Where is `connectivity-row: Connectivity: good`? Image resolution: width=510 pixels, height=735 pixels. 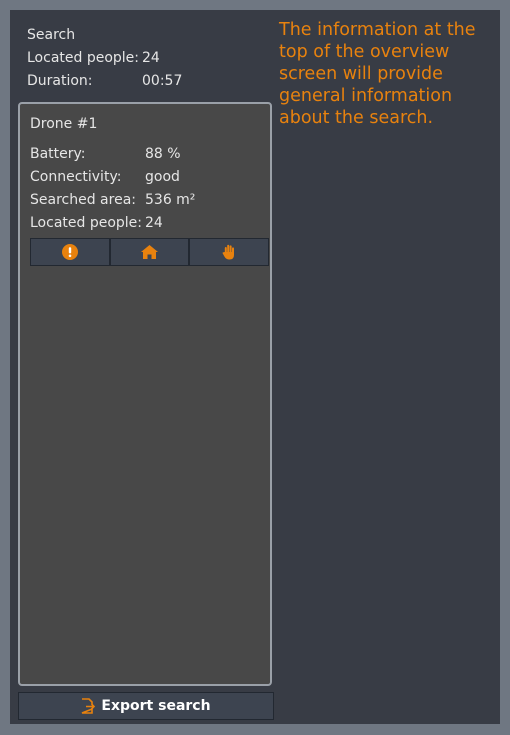 connectivity-row: Connectivity: good is located at coordinates (112, 177).